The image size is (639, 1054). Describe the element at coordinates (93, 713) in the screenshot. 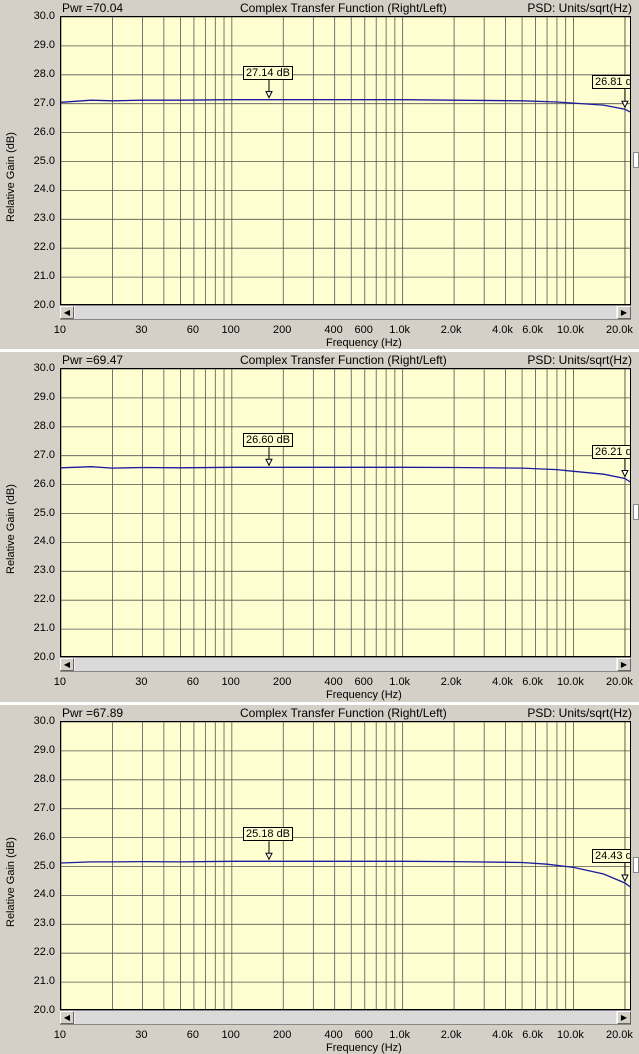

I see `power-readout: Pwr =67.89` at that location.